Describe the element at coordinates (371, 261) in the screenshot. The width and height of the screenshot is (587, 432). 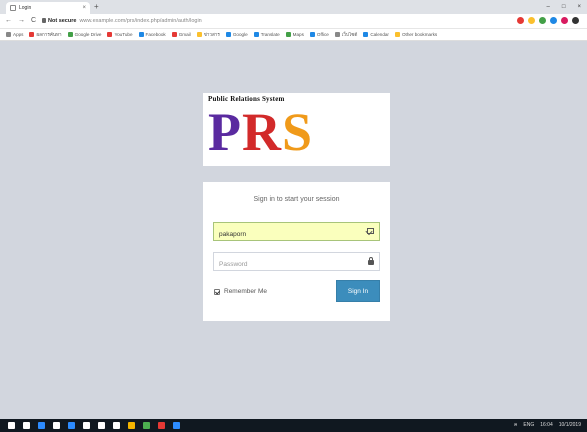
I see `lock-icon` at that location.